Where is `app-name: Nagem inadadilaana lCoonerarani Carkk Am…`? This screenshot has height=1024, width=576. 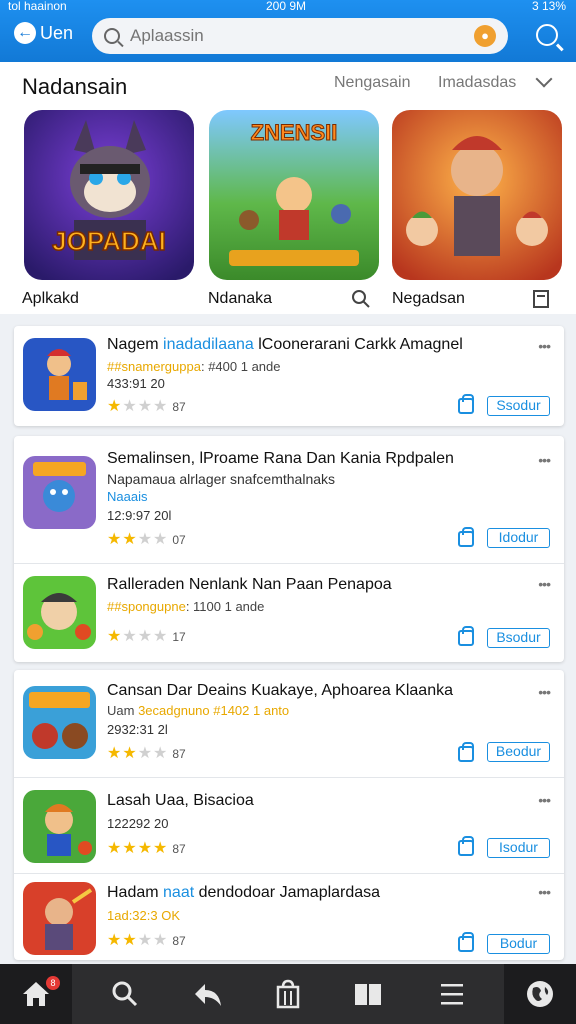 app-name: Nagem inadadilaana lCoonerarani Carkk Am… is located at coordinates (317, 345).